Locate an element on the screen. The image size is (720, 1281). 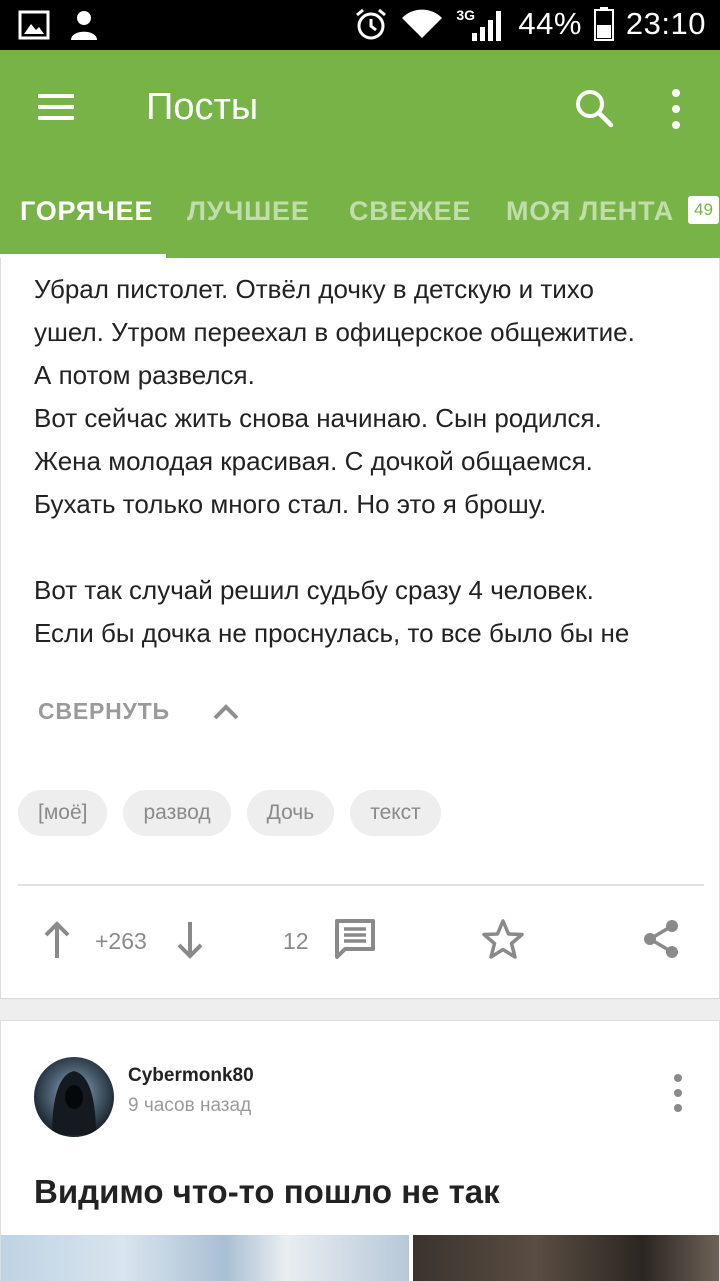
menu-icon is located at coordinates (56, 96).